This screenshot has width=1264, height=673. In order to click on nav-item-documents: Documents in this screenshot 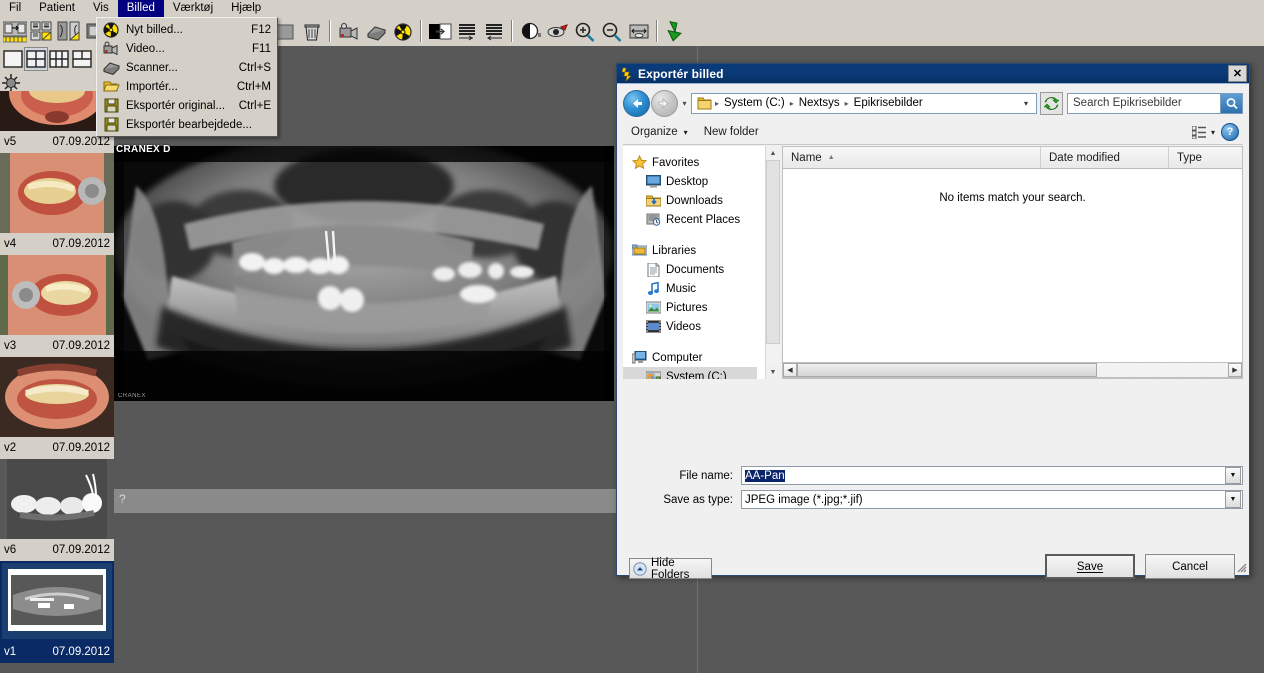, I will do `click(690, 269)`.